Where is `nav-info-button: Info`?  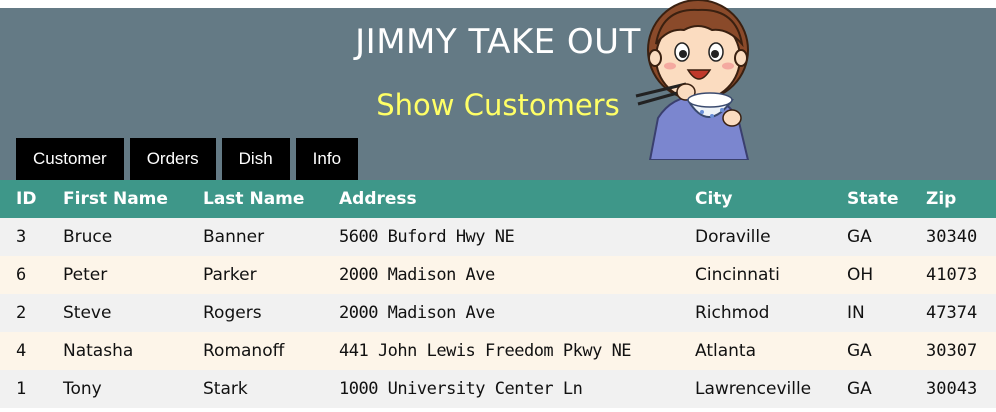 nav-info-button: Info is located at coordinates (327, 159).